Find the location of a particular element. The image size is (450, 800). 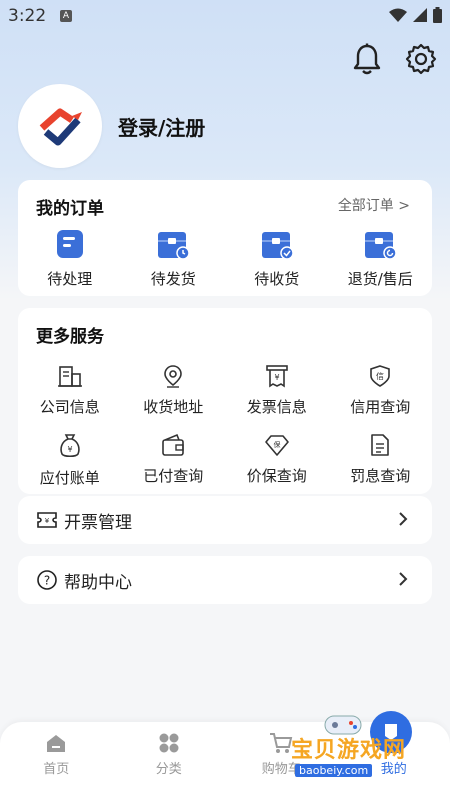

order-return-button: 退货/售后 is located at coordinates (381, 258).